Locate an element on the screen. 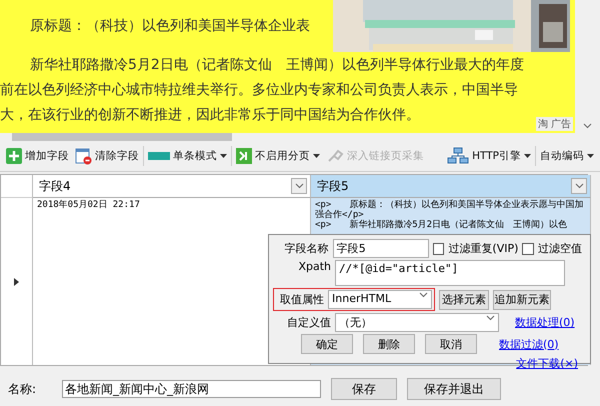 This screenshot has height=406, width=600. input-field: //*[@id="article"] is located at coordinates (450, 273).